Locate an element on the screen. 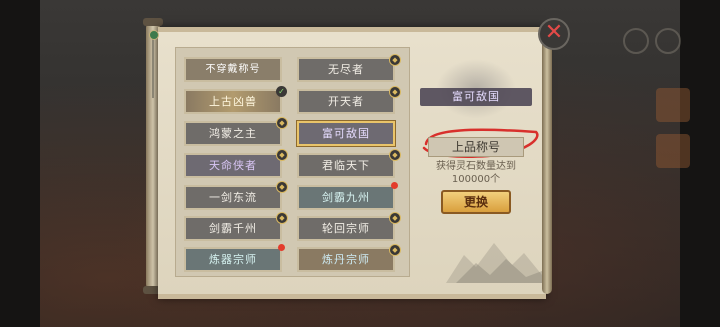 The image size is (720, 327). title-item: 鸿蒙之主 is located at coordinates (233, 133).